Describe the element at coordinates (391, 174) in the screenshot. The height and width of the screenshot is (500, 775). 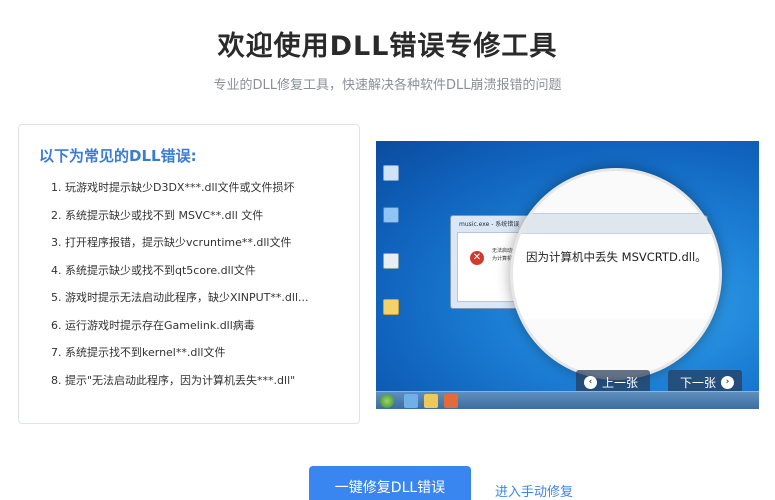
I see `computer-icon` at that location.